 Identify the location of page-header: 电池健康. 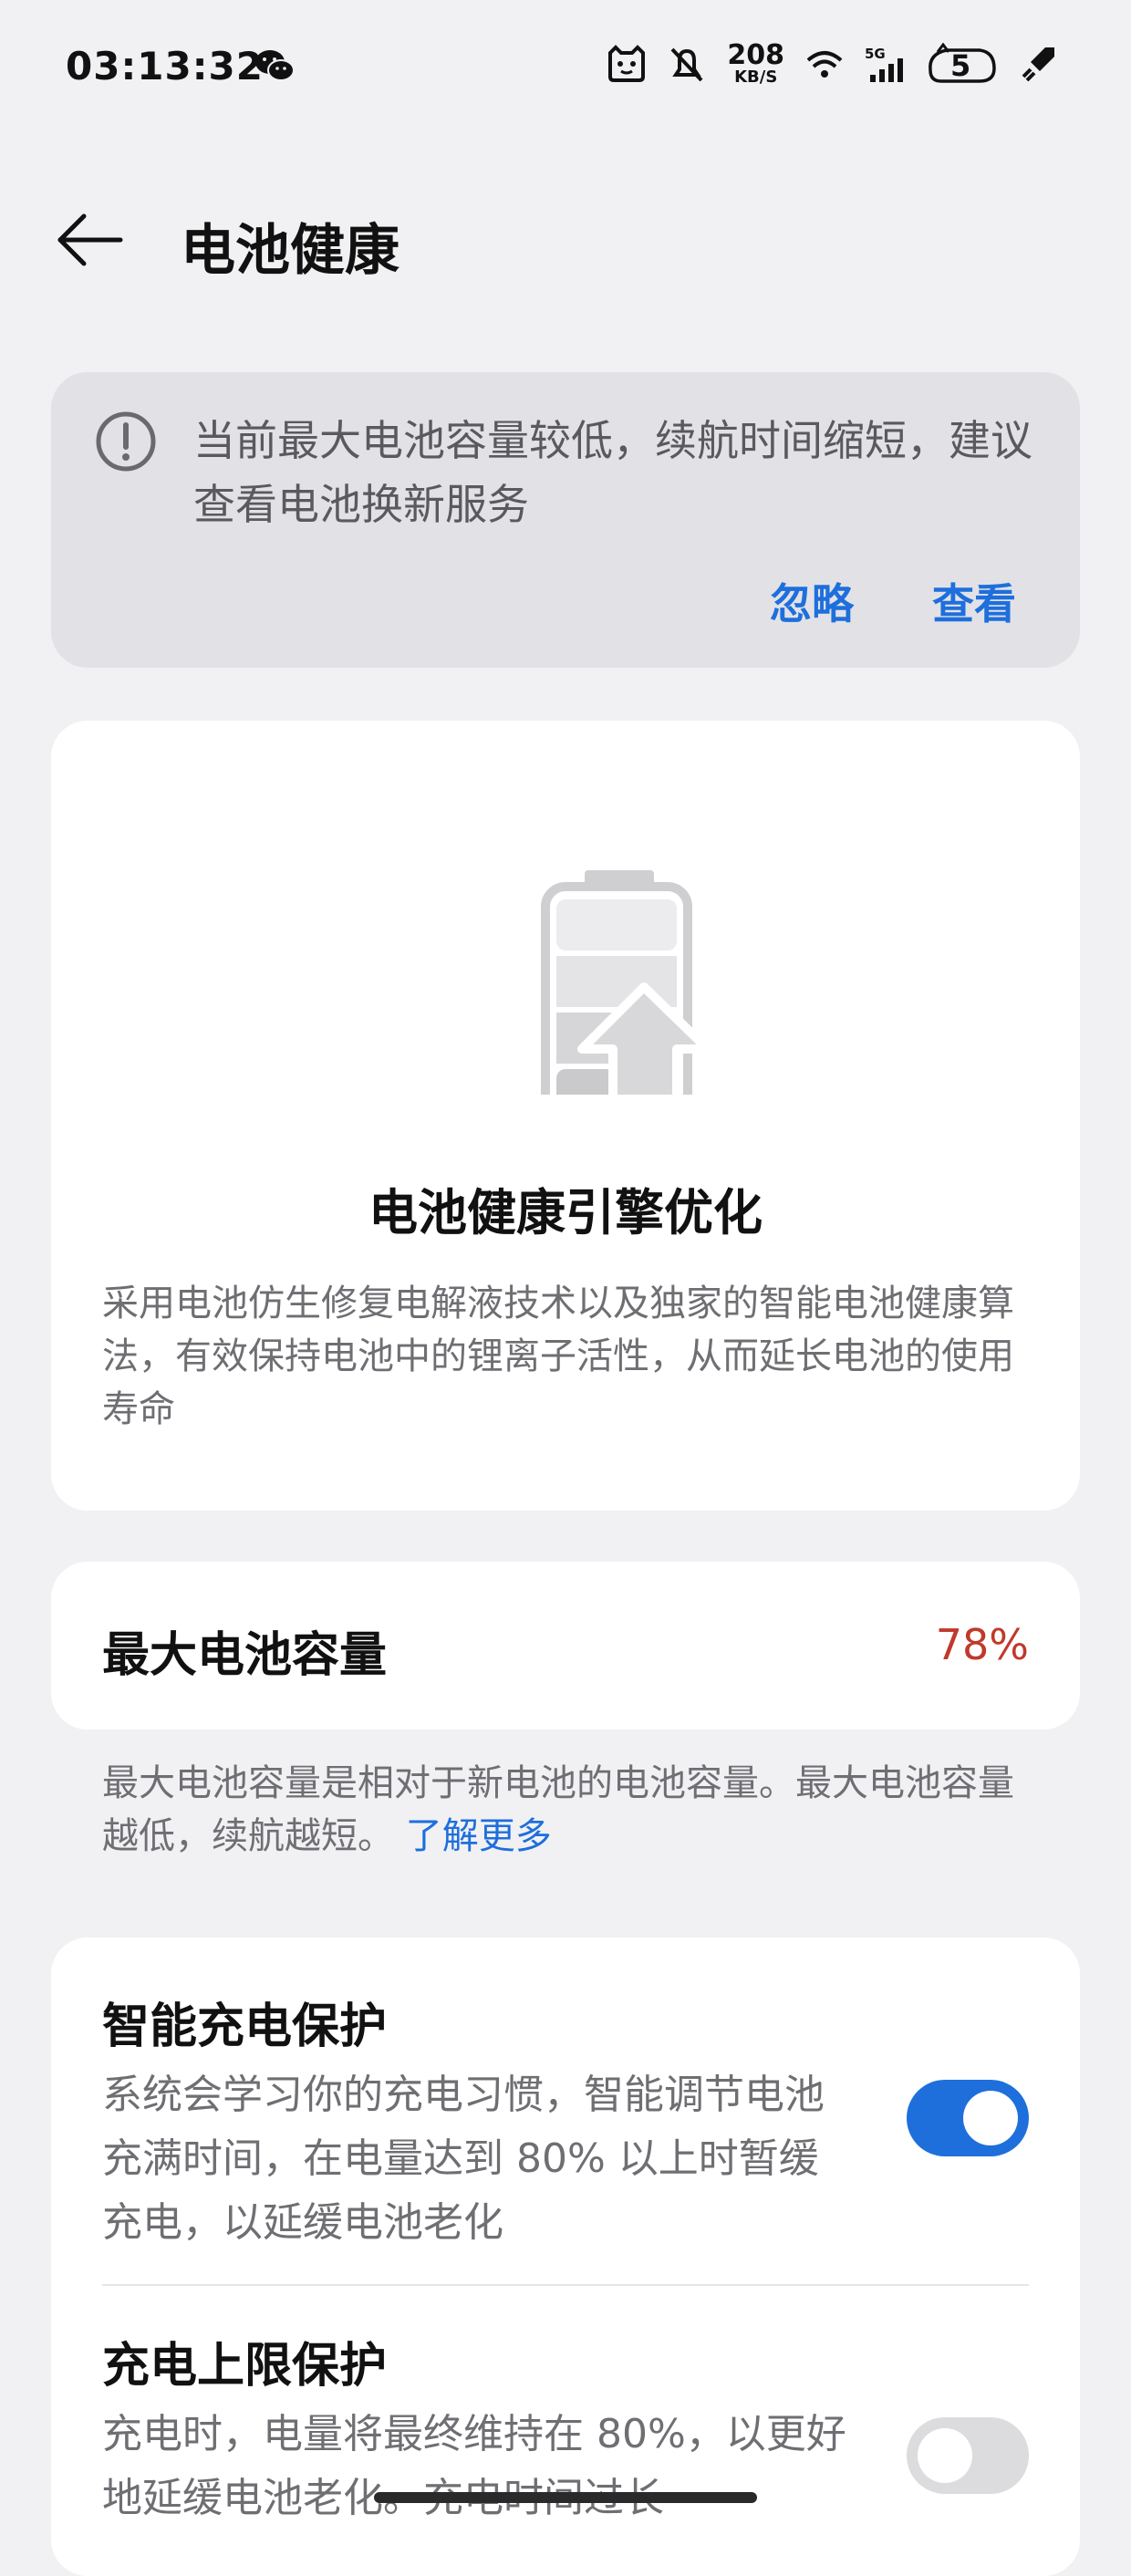
(565, 241).